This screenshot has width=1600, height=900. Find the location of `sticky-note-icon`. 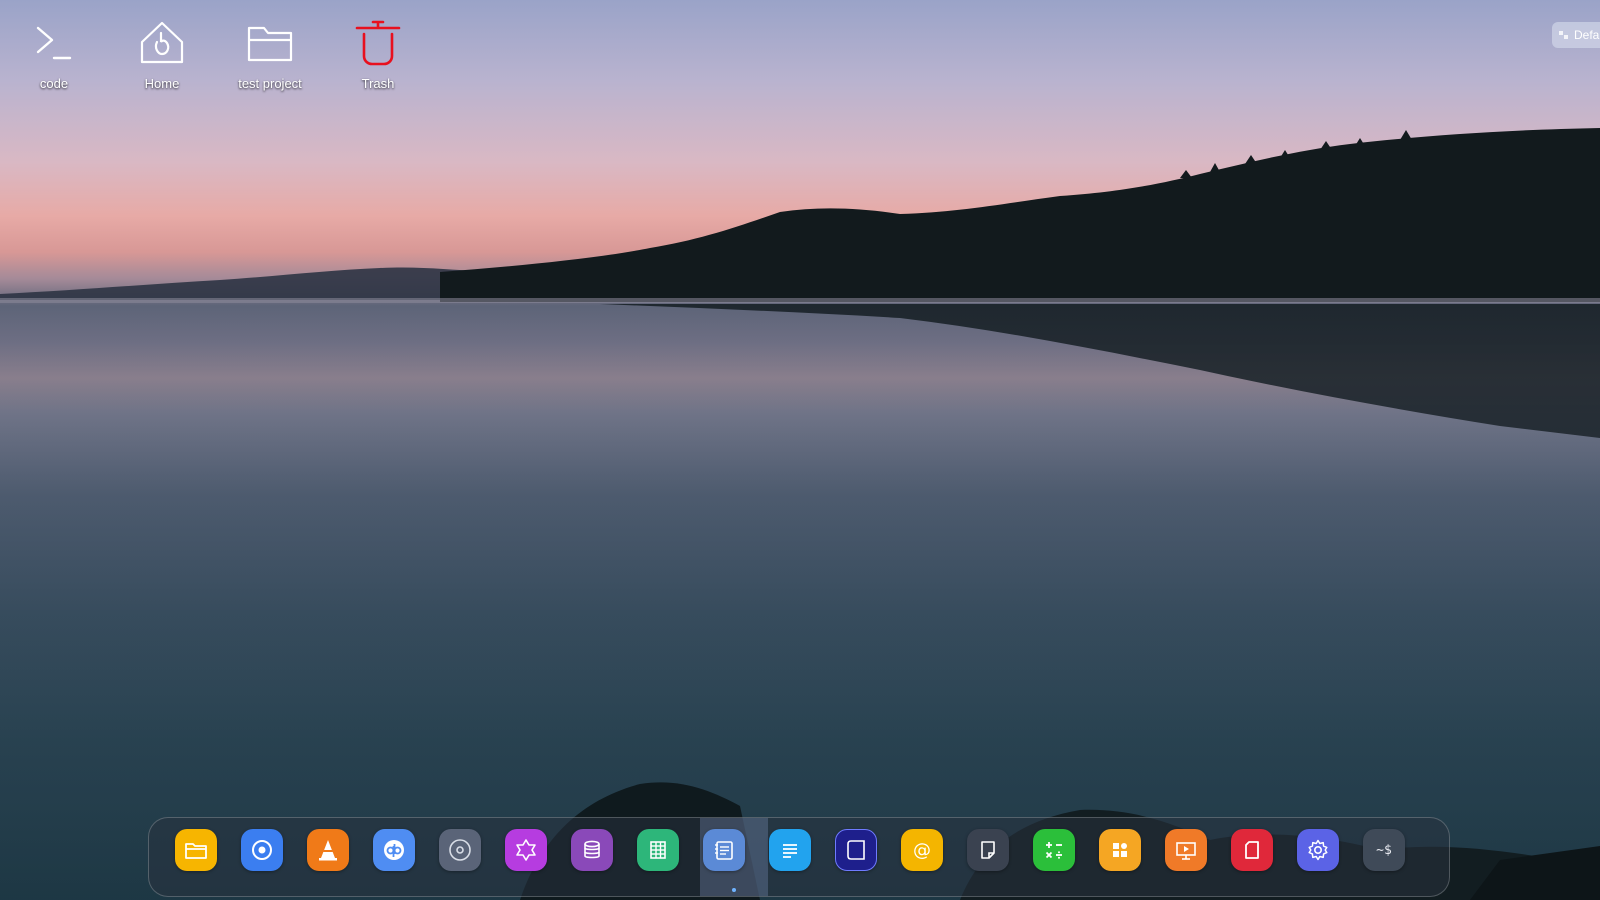

sticky-note-icon is located at coordinates (988, 850).